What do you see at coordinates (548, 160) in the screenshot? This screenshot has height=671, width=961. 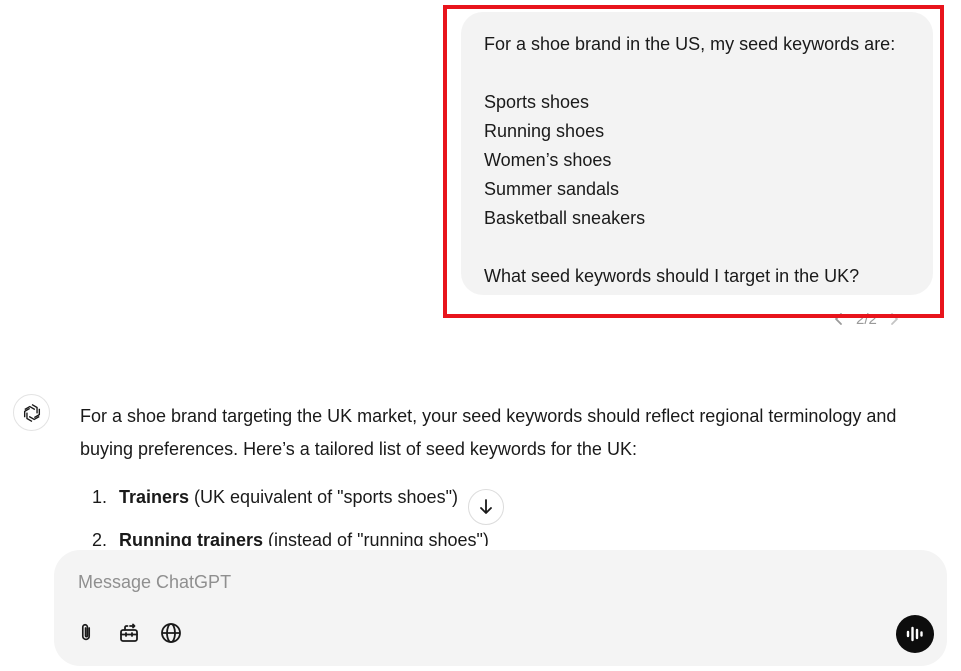 I see `user-message-line: Women’s shoes` at bounding box center [548, 160].